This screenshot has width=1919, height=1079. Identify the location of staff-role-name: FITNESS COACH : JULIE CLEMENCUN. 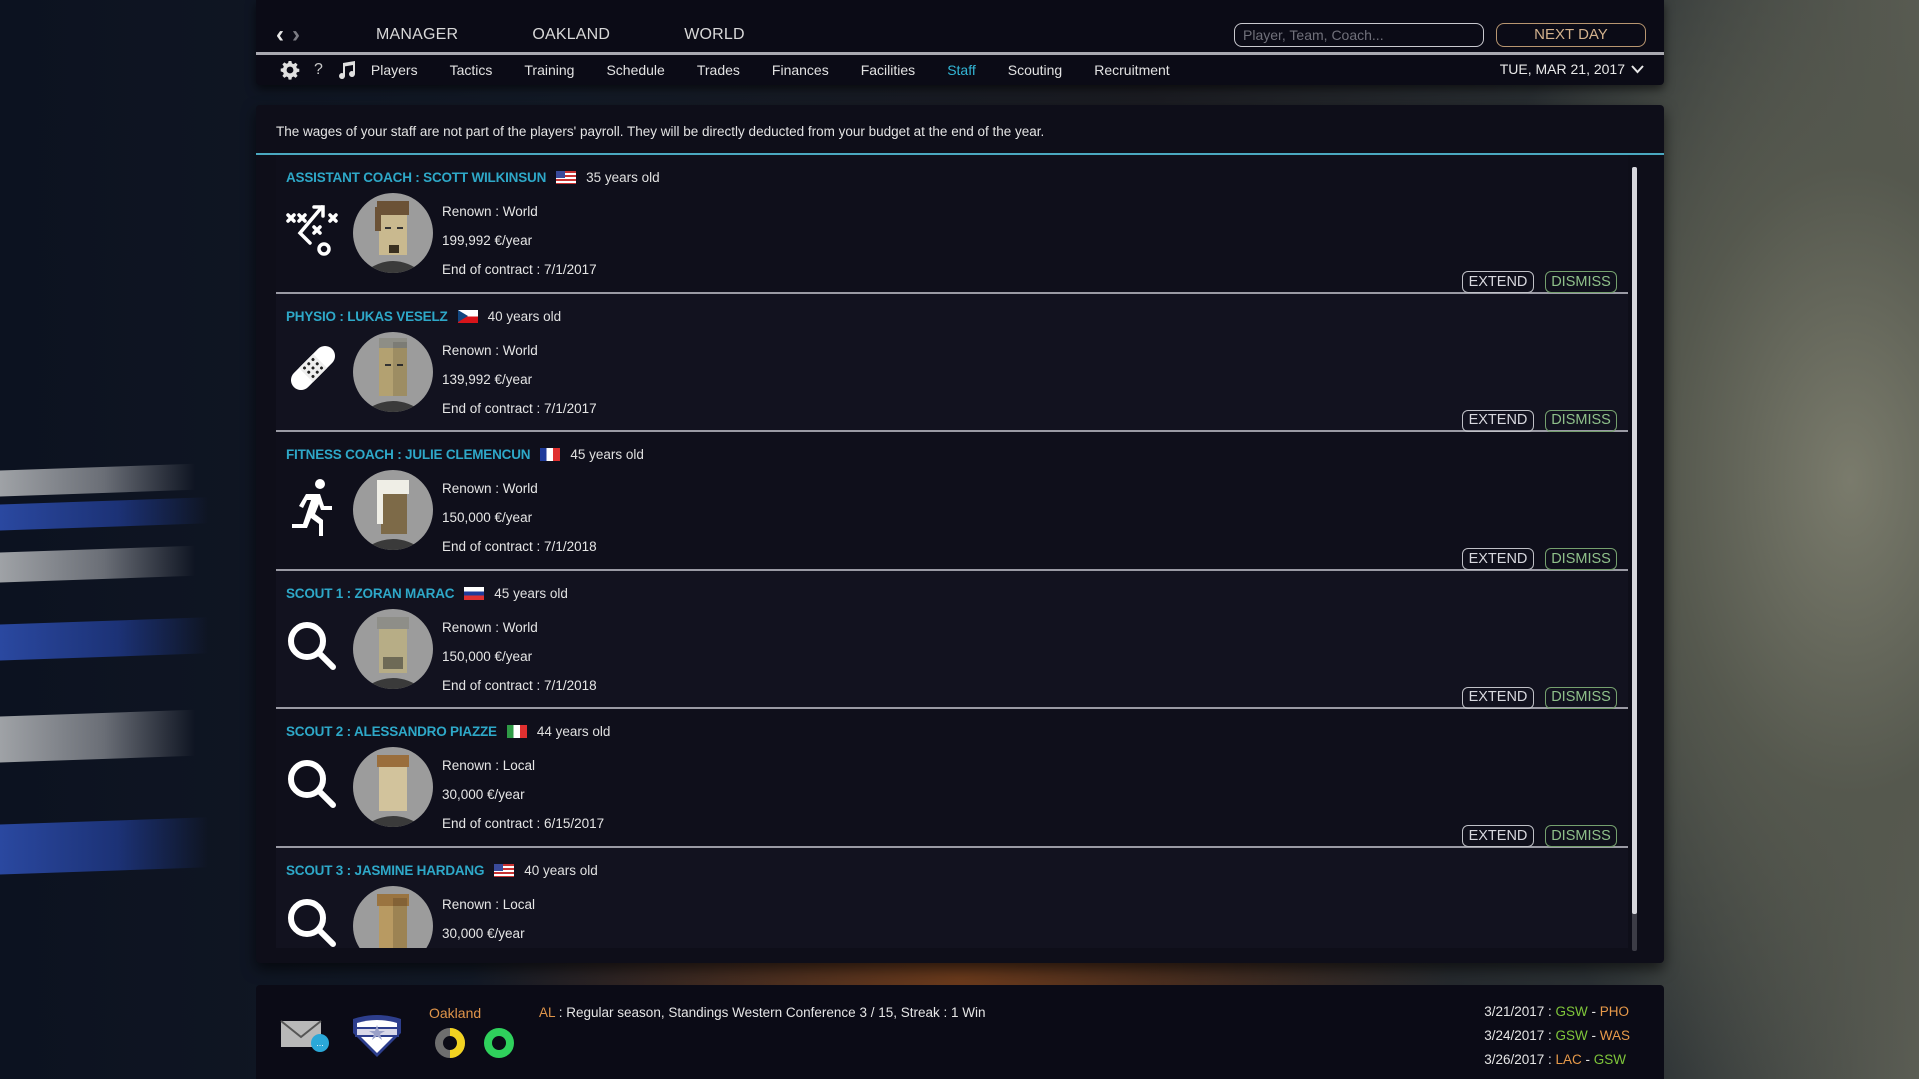
(408, 454).